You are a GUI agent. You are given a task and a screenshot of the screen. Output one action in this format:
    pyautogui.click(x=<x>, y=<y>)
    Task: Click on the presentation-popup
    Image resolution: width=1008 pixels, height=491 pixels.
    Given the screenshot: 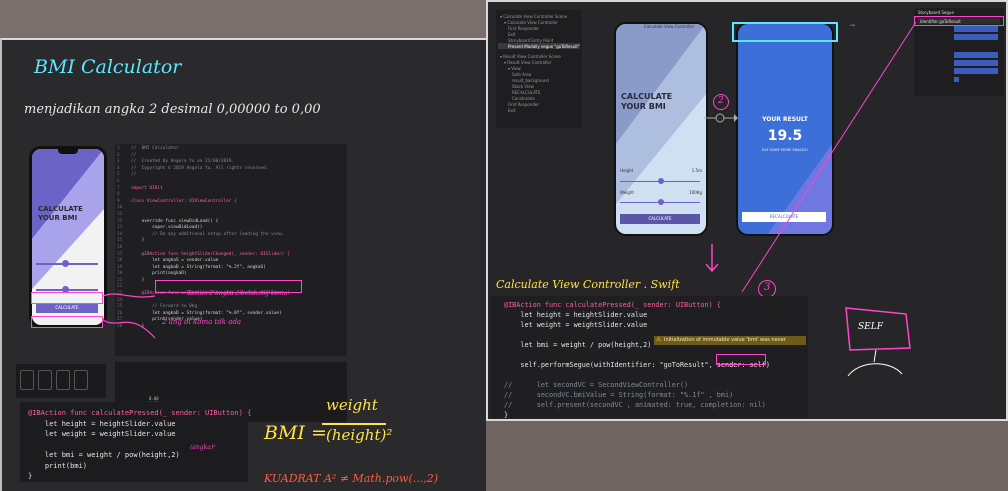 What is the action you would take?
    pyautogui.click(x=976, y=63)
    